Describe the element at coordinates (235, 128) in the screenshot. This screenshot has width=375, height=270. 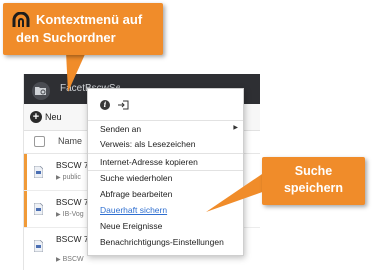
I see `submenu-arrow-icon: ▶` at that location.